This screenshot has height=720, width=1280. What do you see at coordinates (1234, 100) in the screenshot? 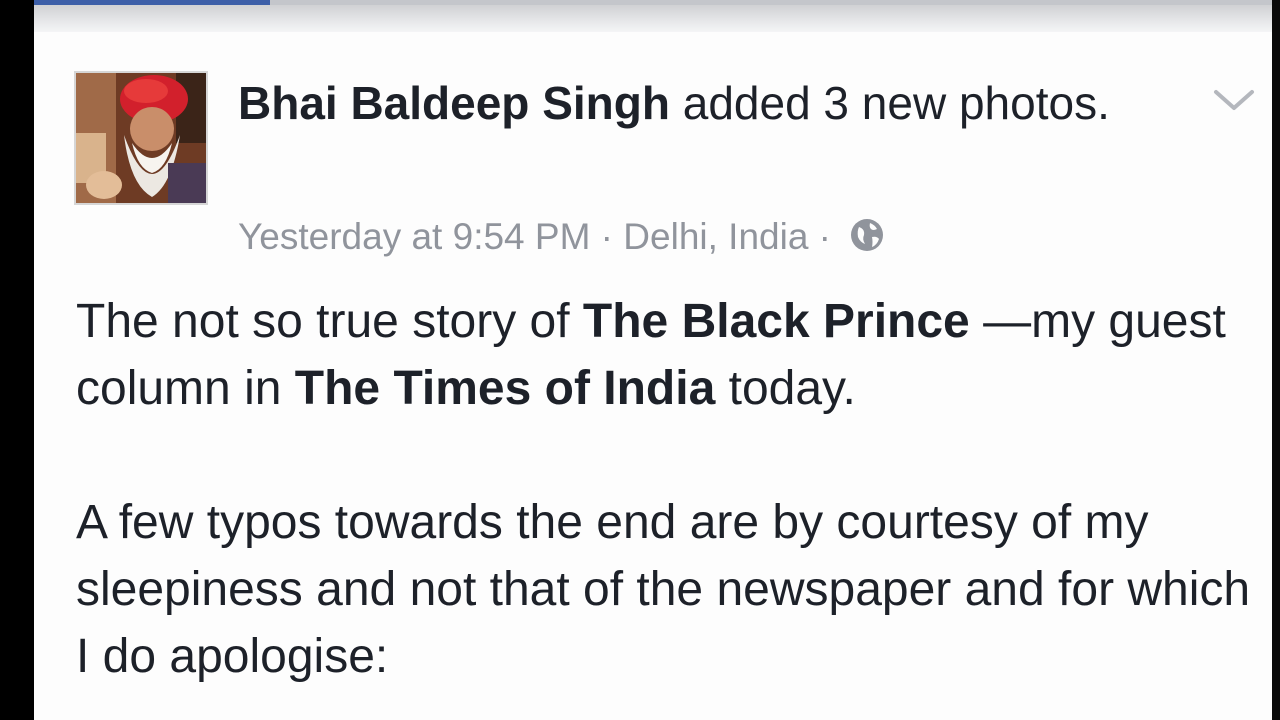
I see `chevron-down-icon` at bounding box center [1234, 100].